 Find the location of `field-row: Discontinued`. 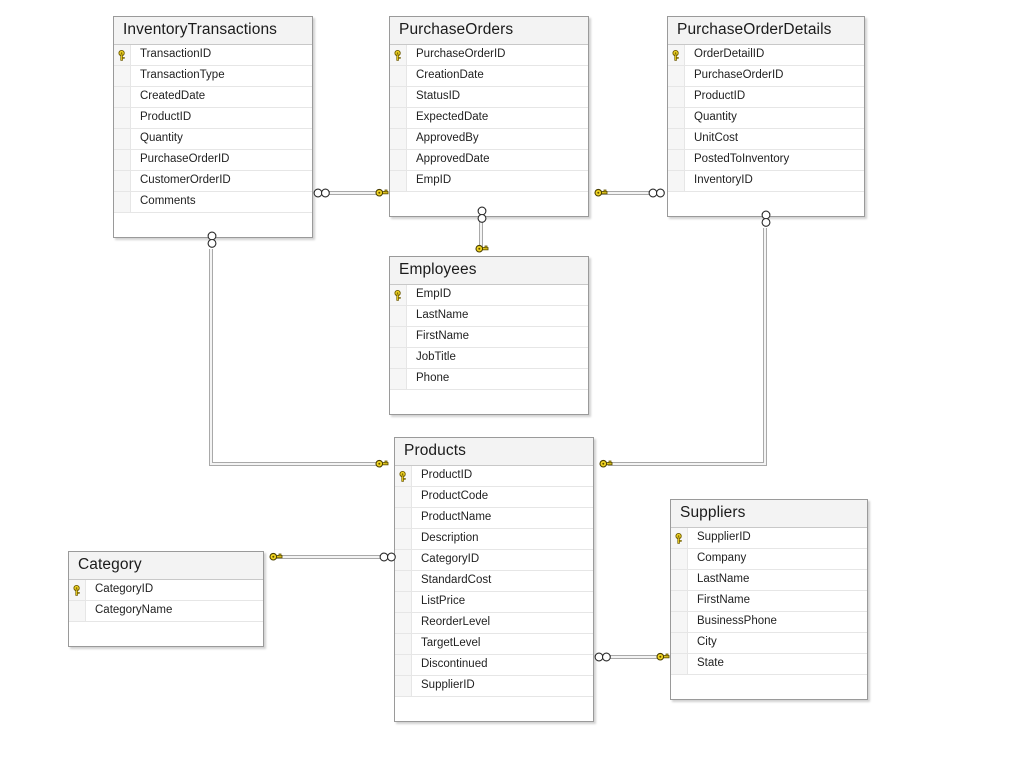

field-row: Discontinued is located at coordinates (494, 665).